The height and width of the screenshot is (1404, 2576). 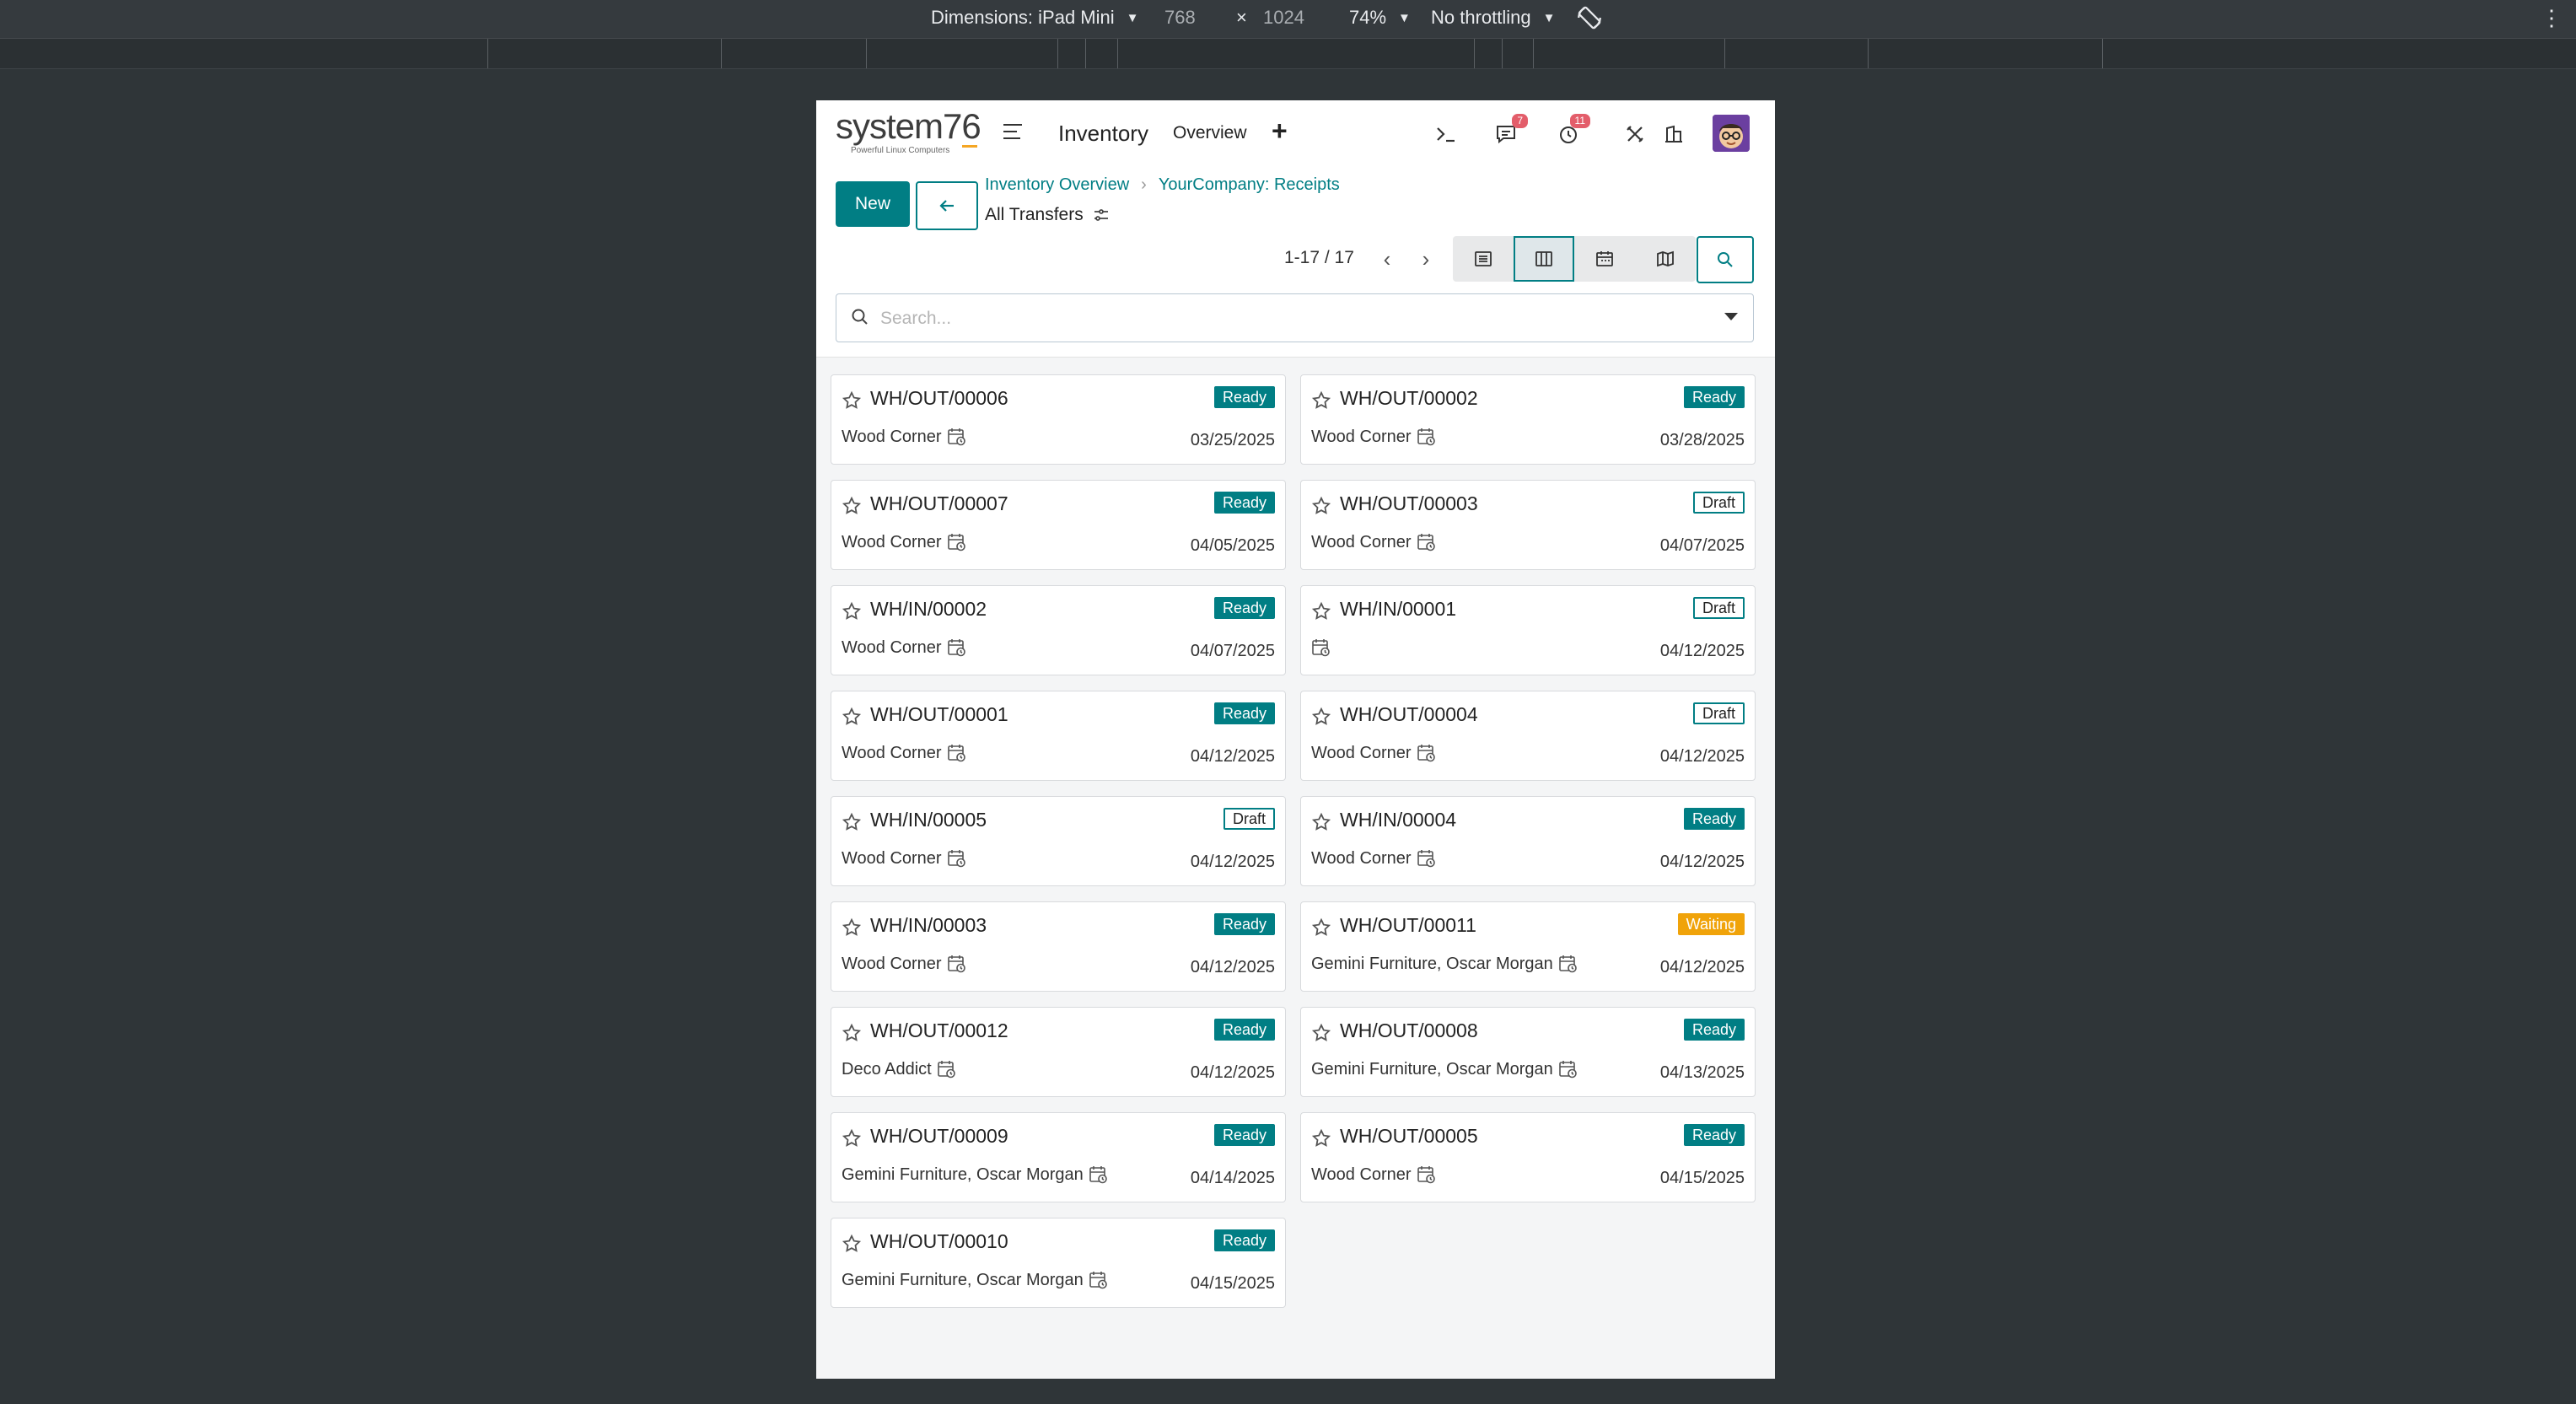 I want to click on rotate-icon, so click(x=1589, y=17).